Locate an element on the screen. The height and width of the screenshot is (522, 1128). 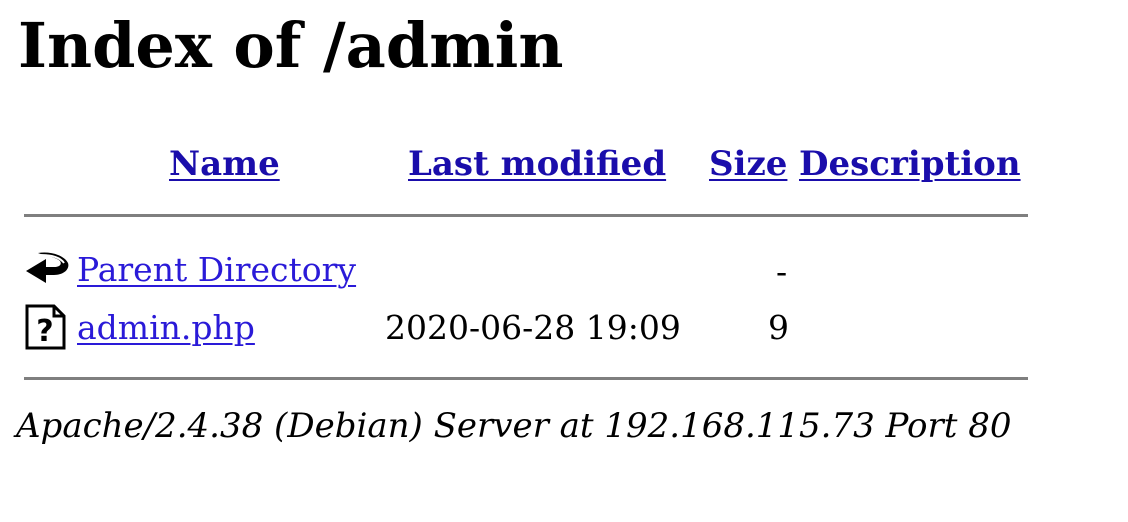
parent-directory-link: Parent Directory is located at coordinates (216, 270).